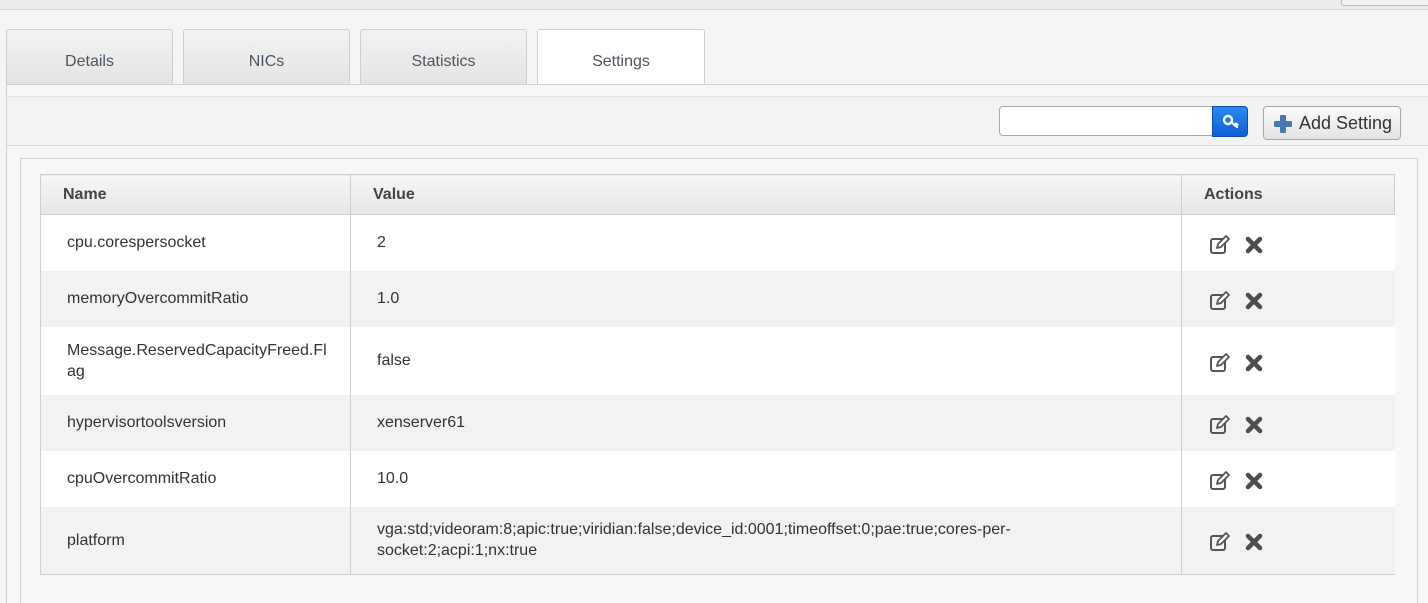 The width and height of the screenshot is (1428, 603). Describe the element at coordinates (766, 194) in the screenshot. I see `column-header-value: Value` at that location.